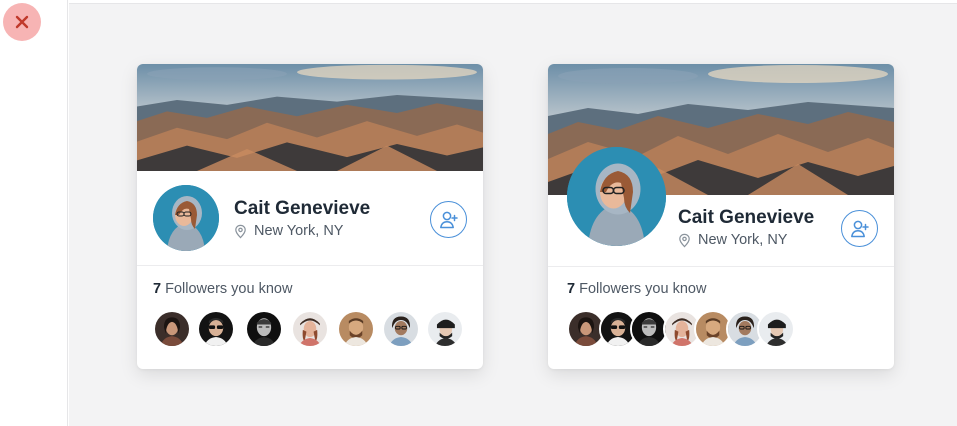  What do you see at coordinates (34, 213) in the screenshot?
I see `left-rail` at bounding box center [34, 213].